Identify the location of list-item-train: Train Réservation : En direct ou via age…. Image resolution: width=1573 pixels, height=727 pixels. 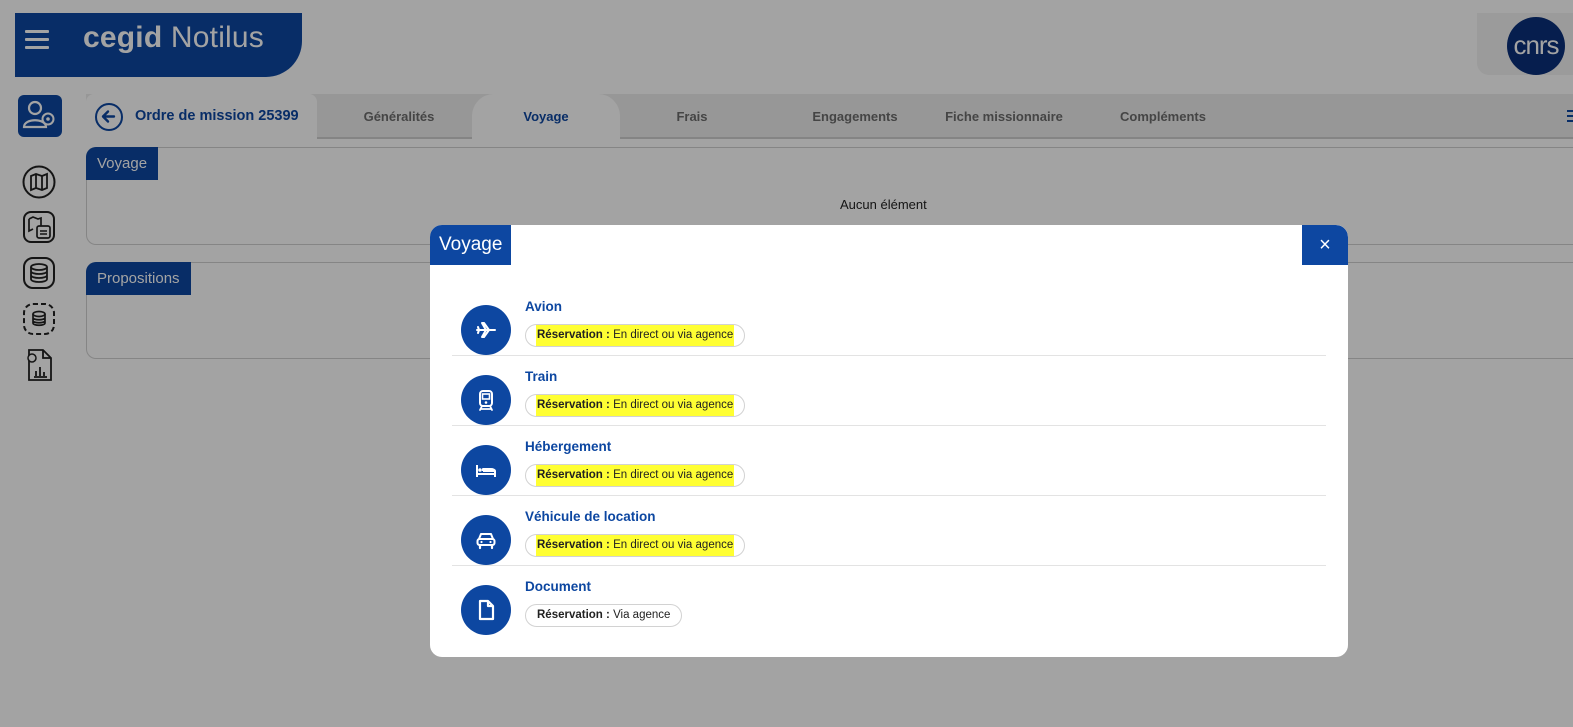
(889, 391).